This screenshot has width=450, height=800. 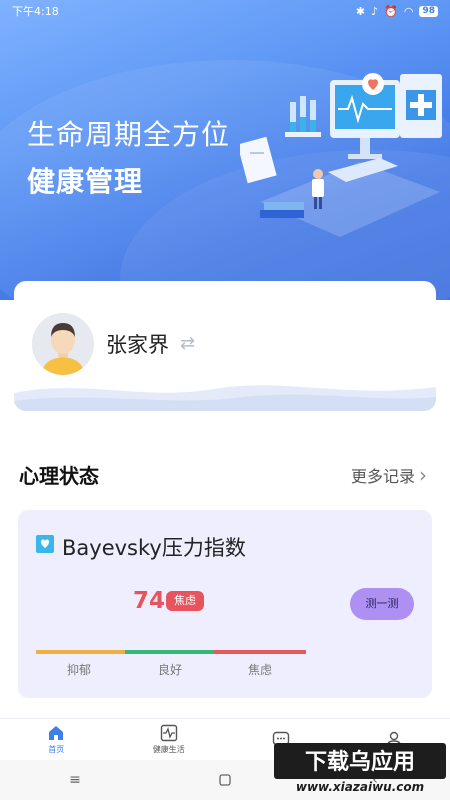 What do you see at coordinates (170, 670) in the screenshot?
I see `level-label-good: 良好` at bounding box center [170, 670].